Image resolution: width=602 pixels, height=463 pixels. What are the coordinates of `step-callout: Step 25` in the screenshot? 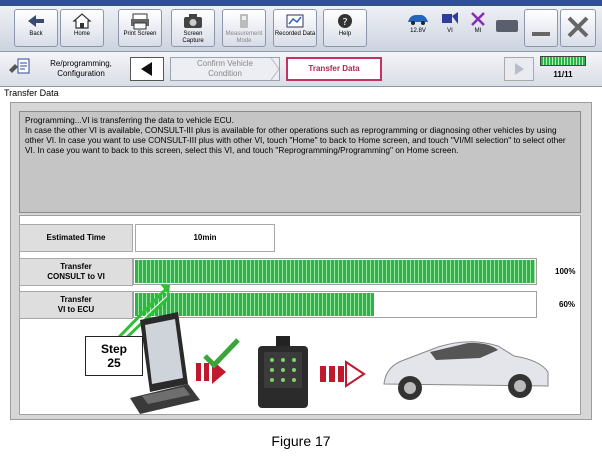 It's located at (114, 356).